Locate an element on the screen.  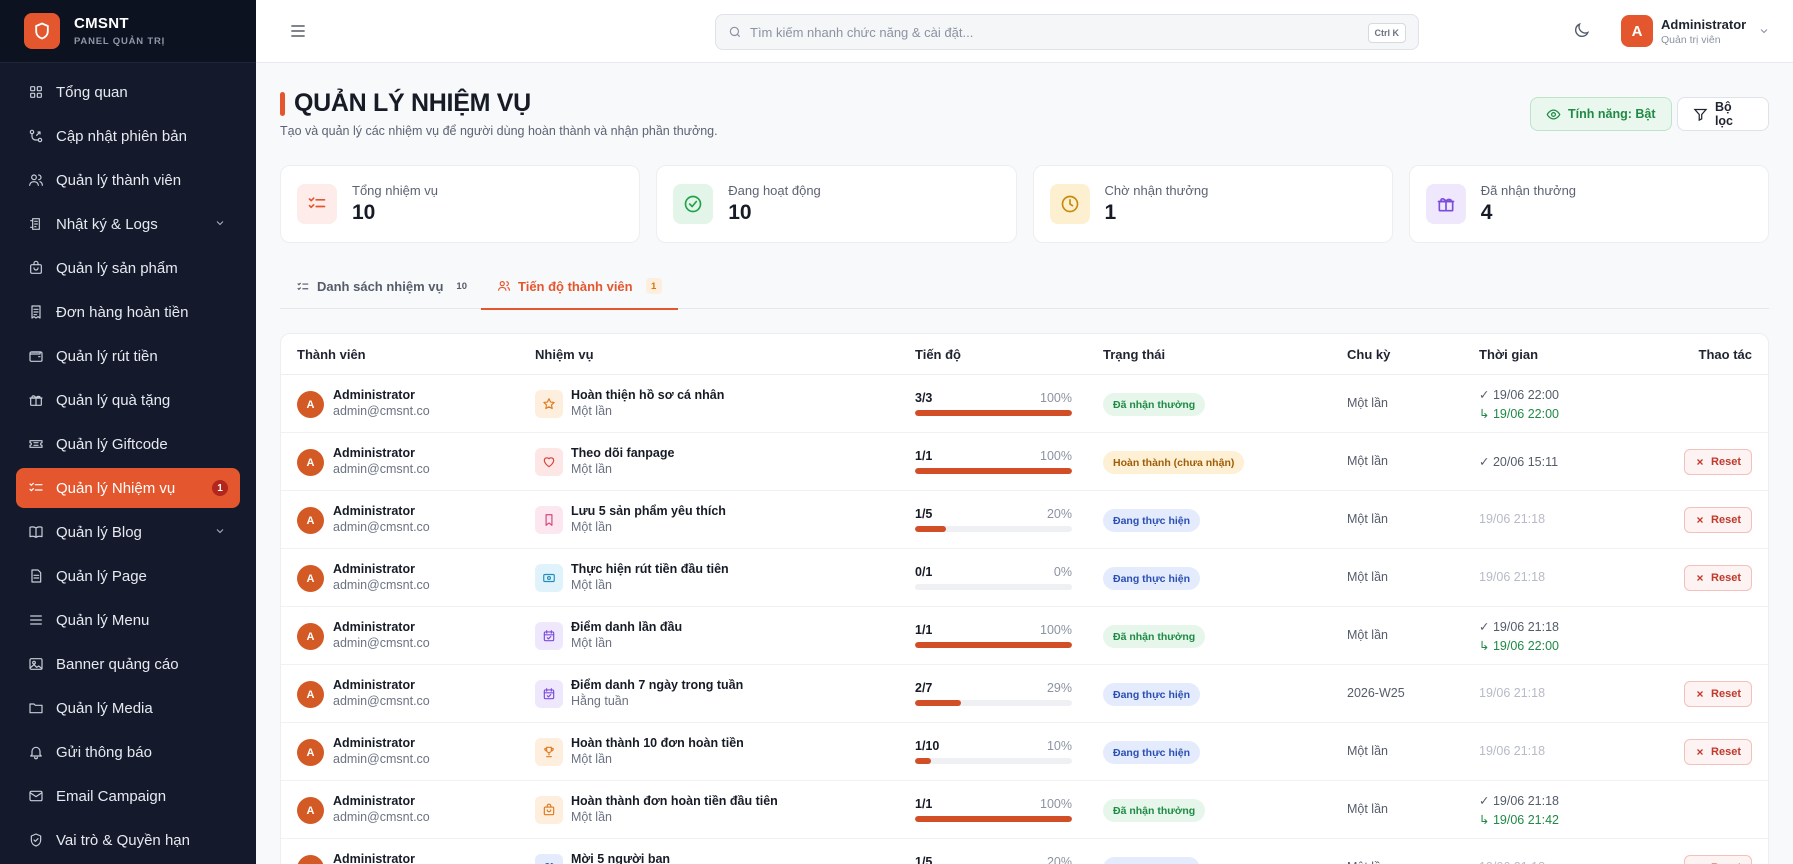
calendar-check-icon is located at coordinates (549, 694).